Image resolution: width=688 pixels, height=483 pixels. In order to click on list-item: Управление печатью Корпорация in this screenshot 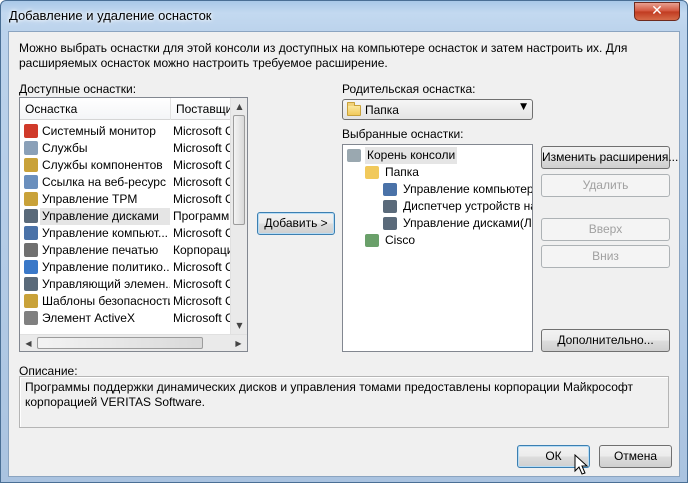, I will do `click(127, 250)`.